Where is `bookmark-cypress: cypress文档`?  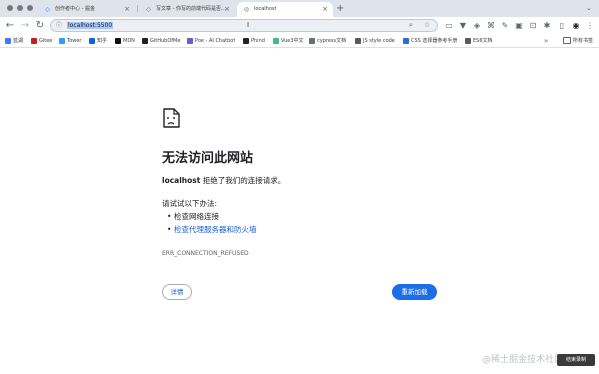
bookmark-cypress: cypress文档 is located at coordinates (327, 41).